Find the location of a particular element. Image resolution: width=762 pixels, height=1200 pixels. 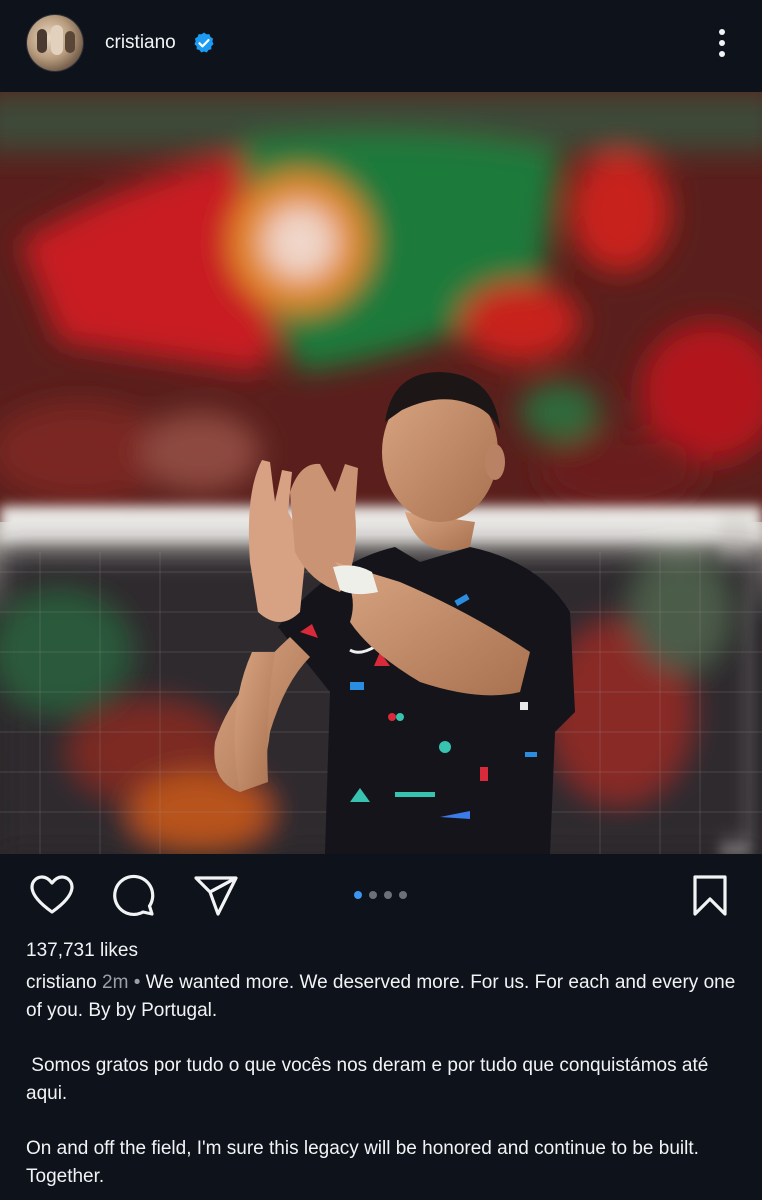

send-icon is located at coordinates (216, 896).